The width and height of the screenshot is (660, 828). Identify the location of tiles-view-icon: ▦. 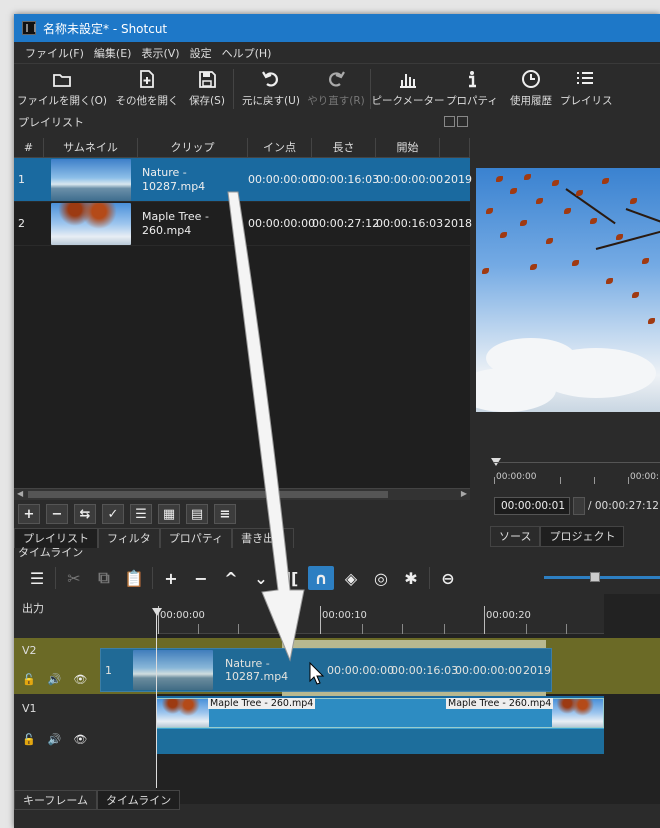
(169, 514).